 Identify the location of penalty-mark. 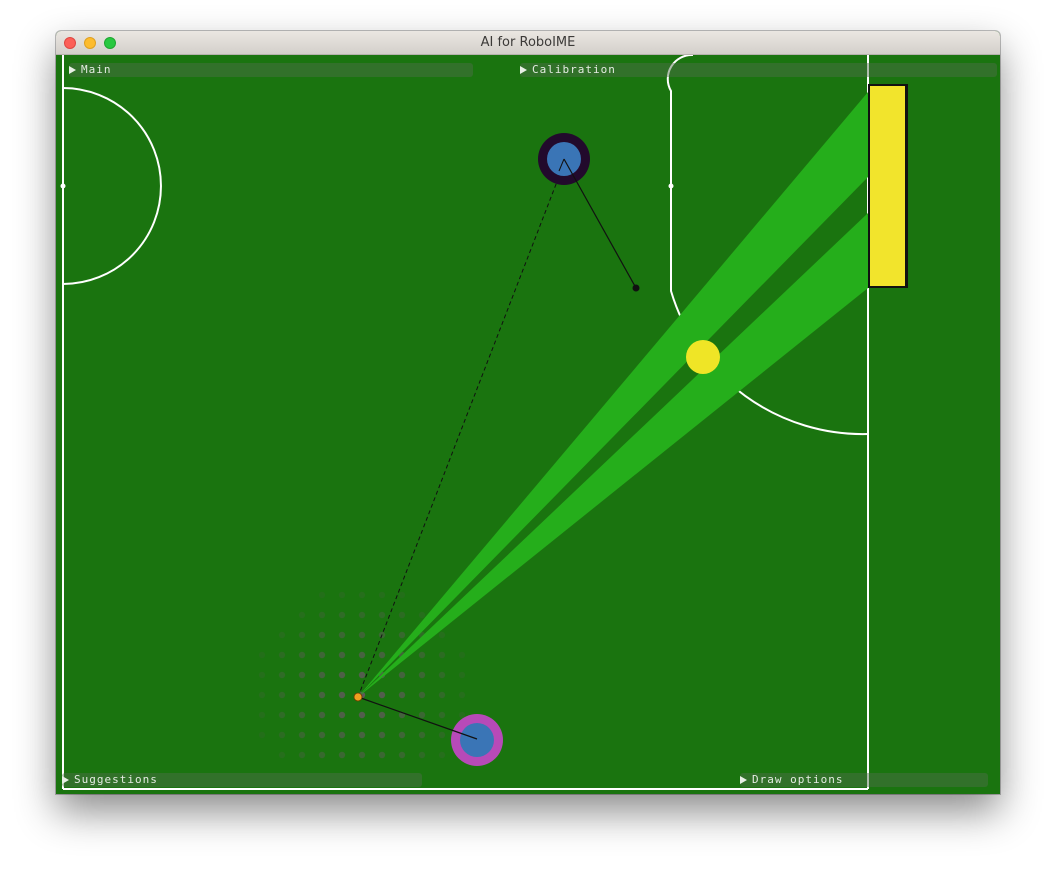
(671, 186).